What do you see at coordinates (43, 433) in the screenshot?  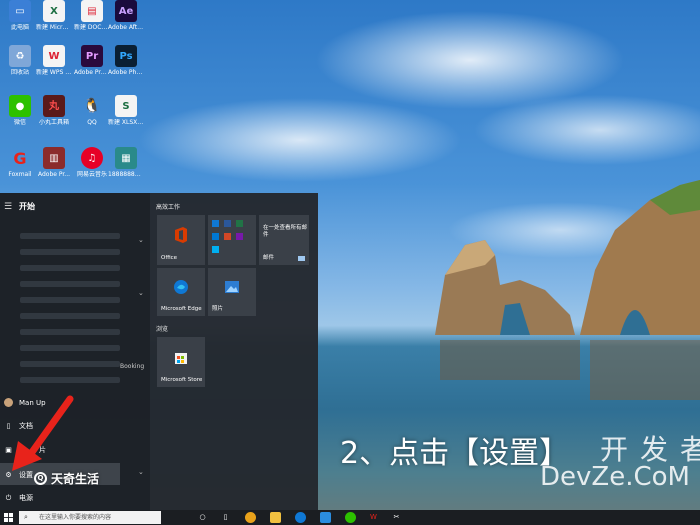 I see `red-arrow-pointer` at bounding box center [43, 433].